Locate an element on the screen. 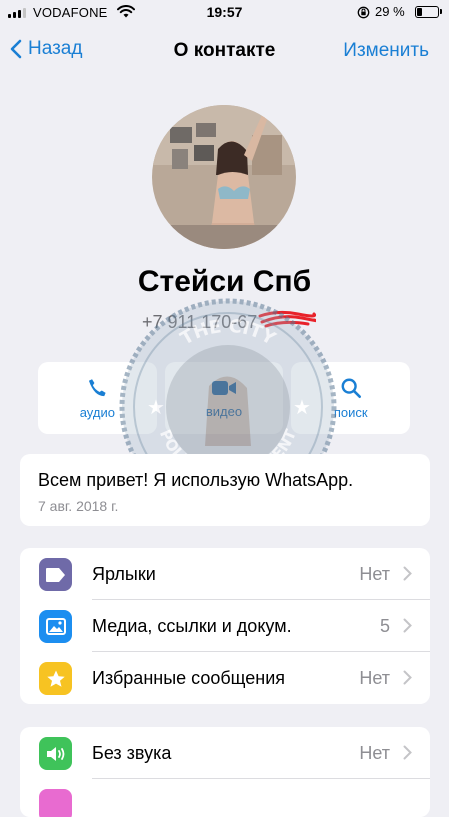 This screenshot has height=817, width=449. battery-percentage: 29 % is located at coordinates (390, 11).